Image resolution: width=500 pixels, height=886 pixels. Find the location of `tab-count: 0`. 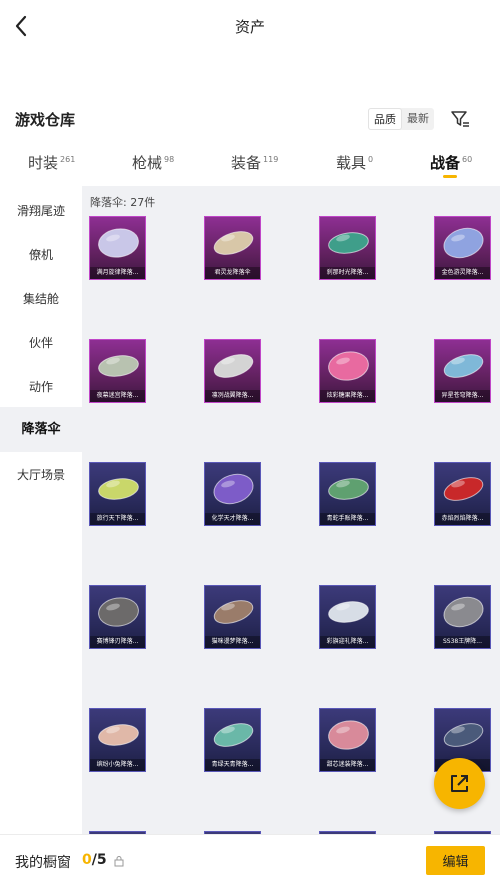

tab-count: 0 is located at coordinates (371, 159).